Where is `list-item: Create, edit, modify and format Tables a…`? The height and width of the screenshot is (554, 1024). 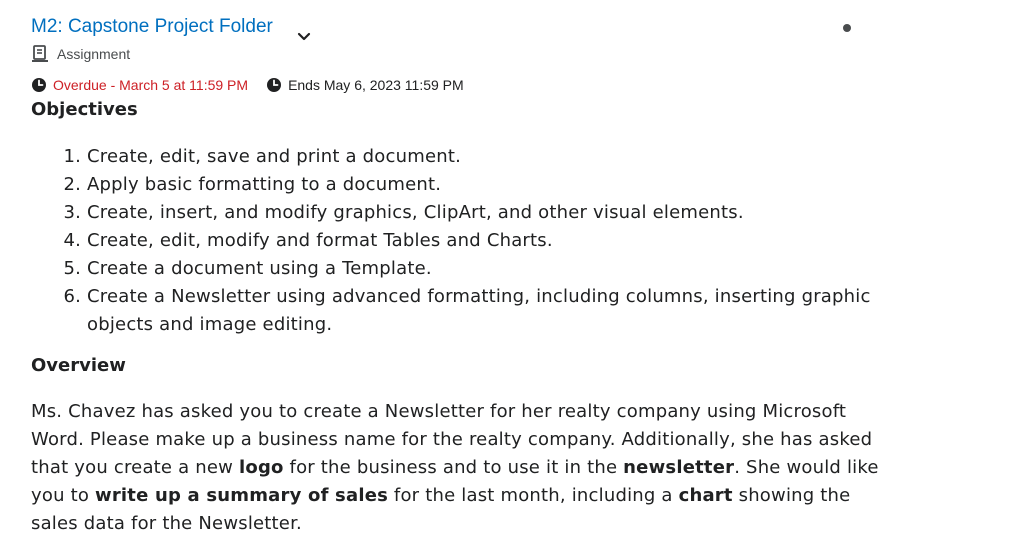 list-item: Create, edit, modify and format Tables a… is located at coordinates (487, 241).